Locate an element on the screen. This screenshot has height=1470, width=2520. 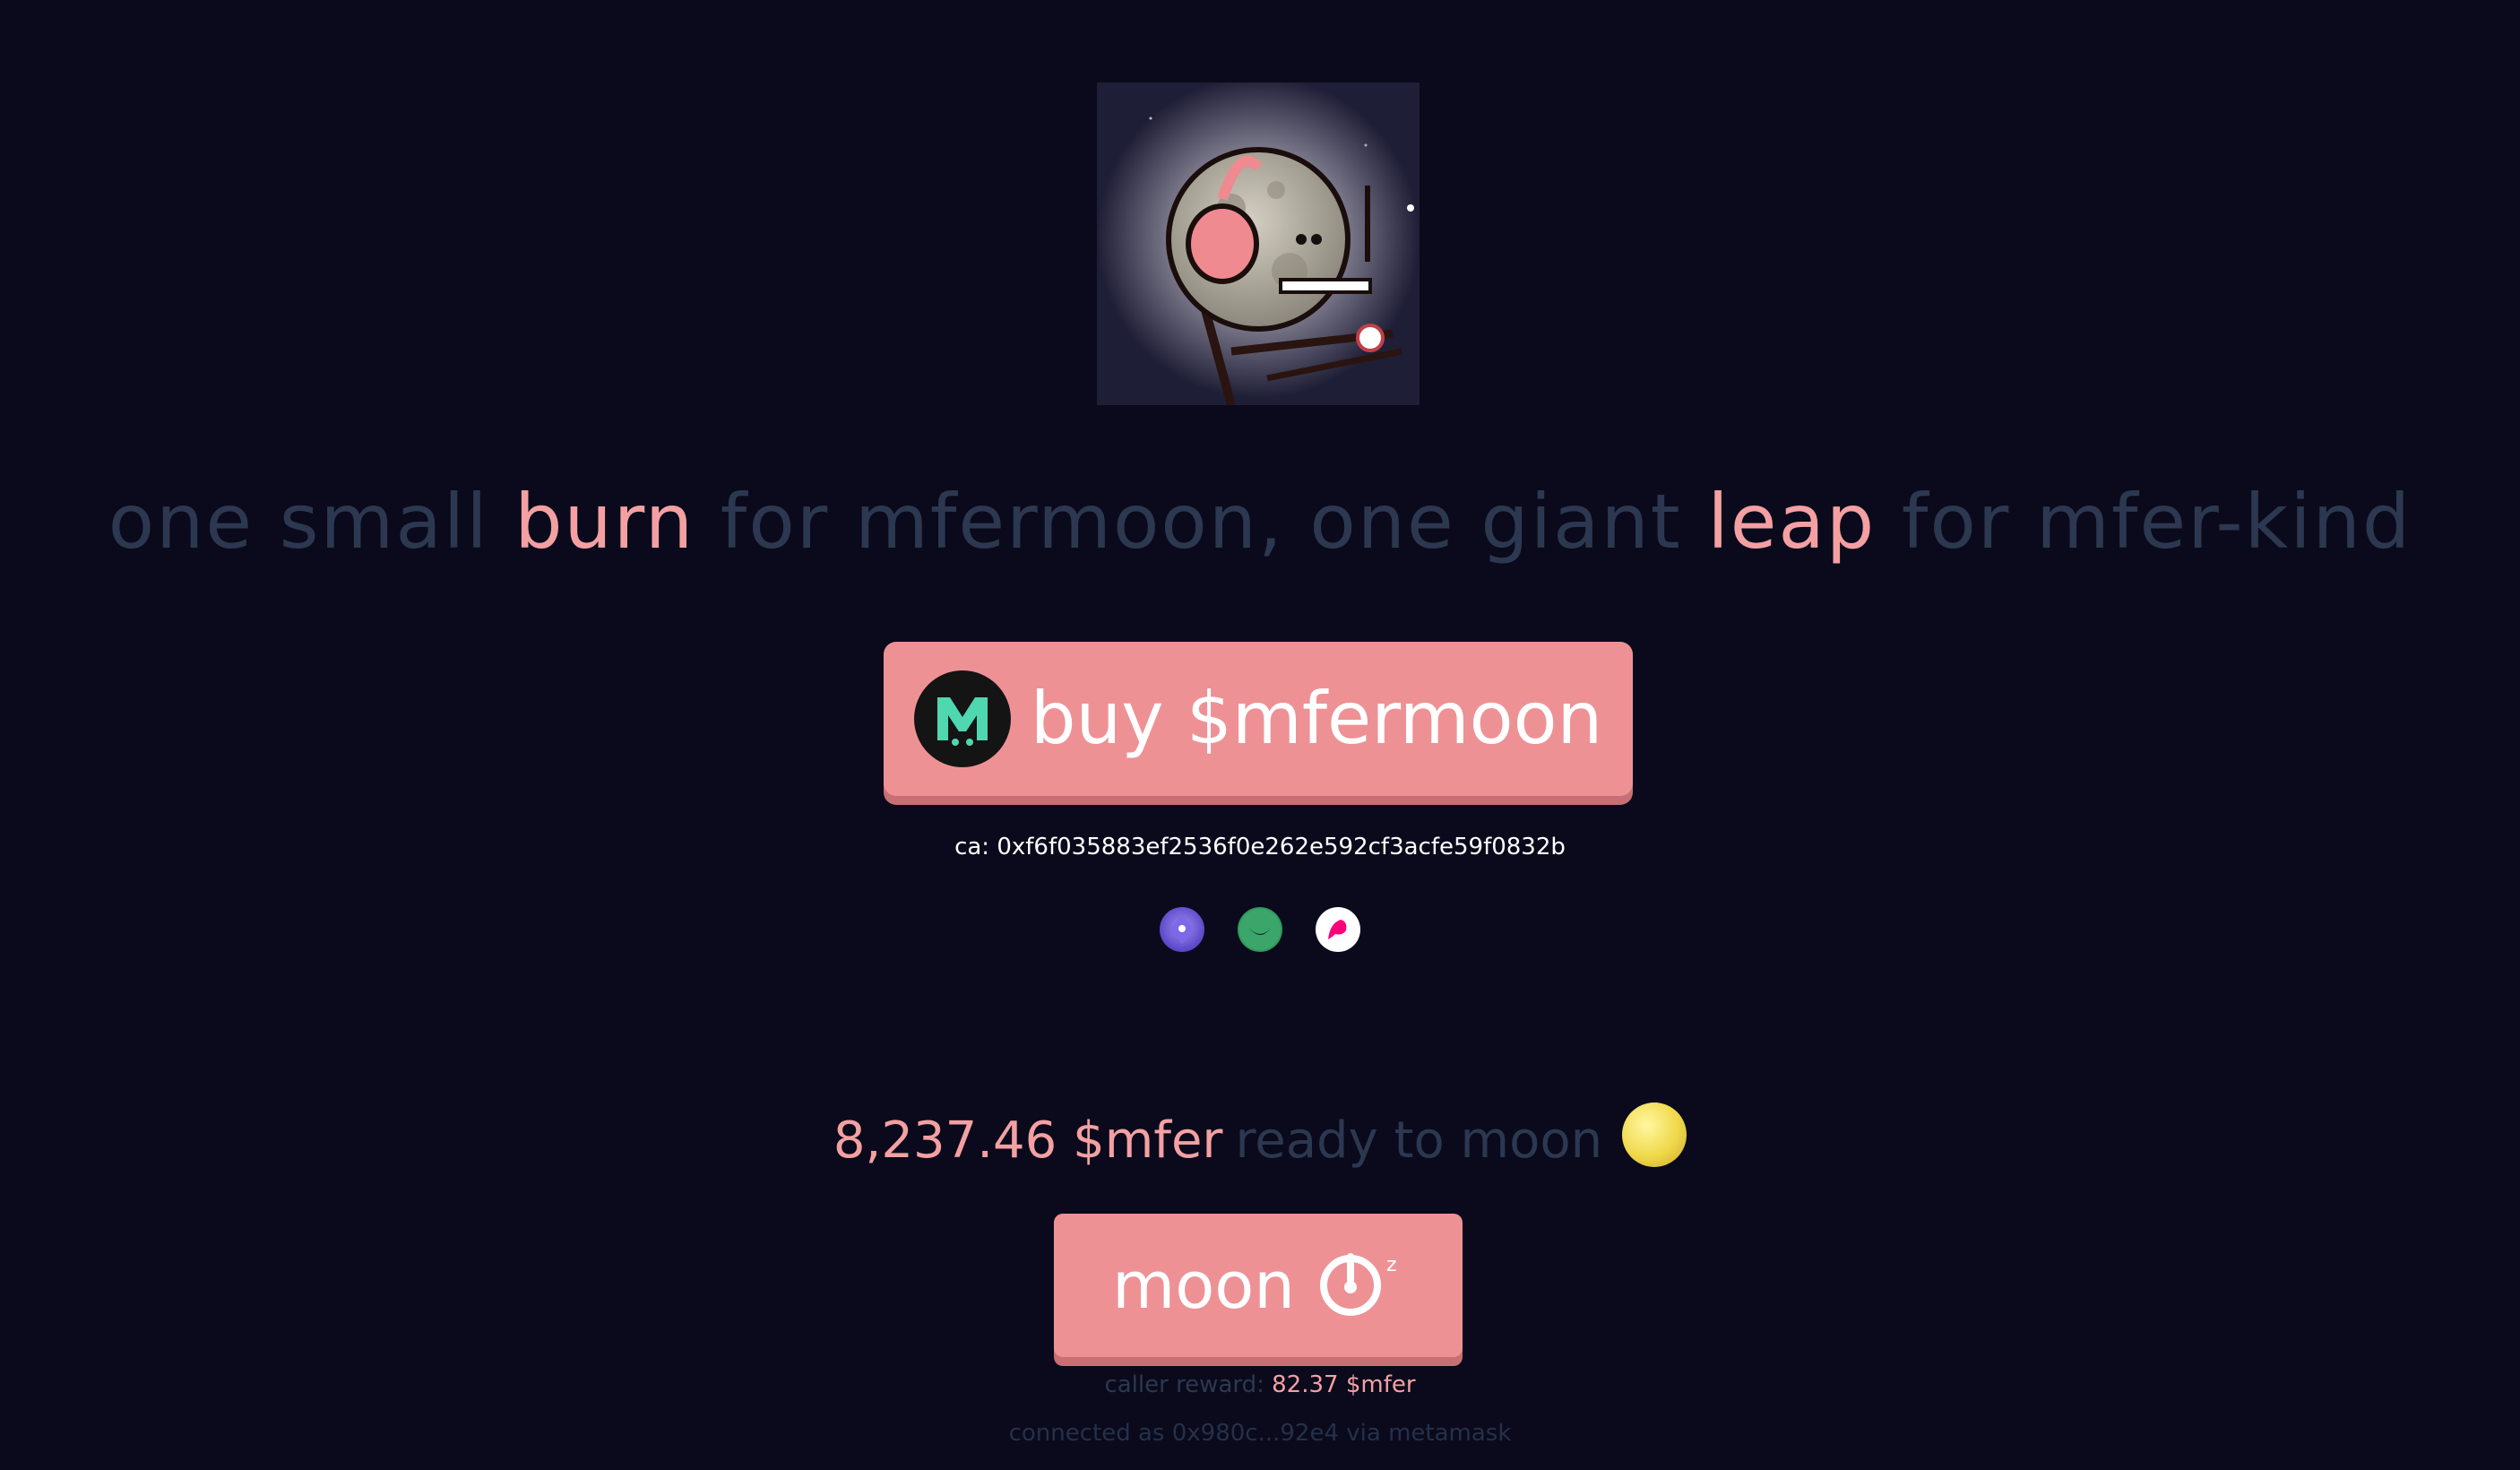
moon-mfer-illustration is located at coordinates (1258, 243).